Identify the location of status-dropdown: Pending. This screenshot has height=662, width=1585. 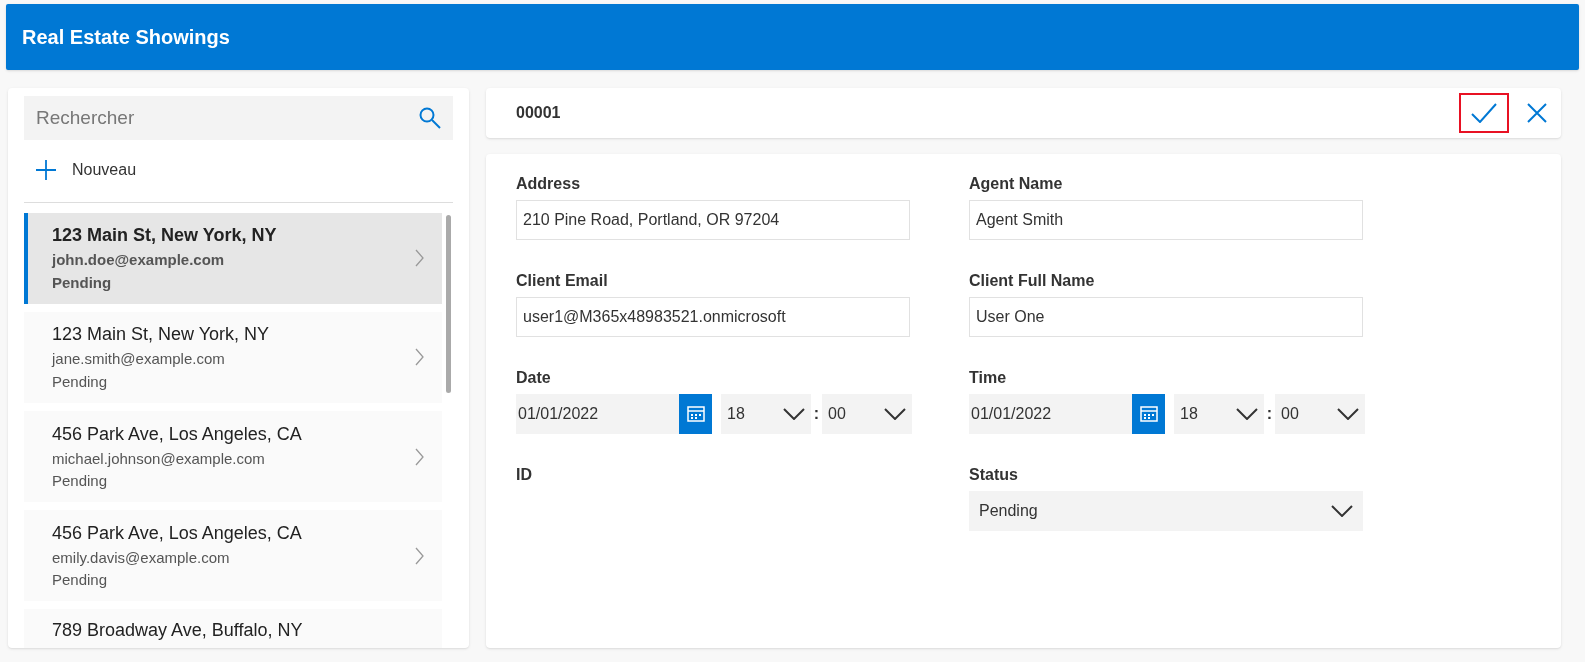
(1166, 511).